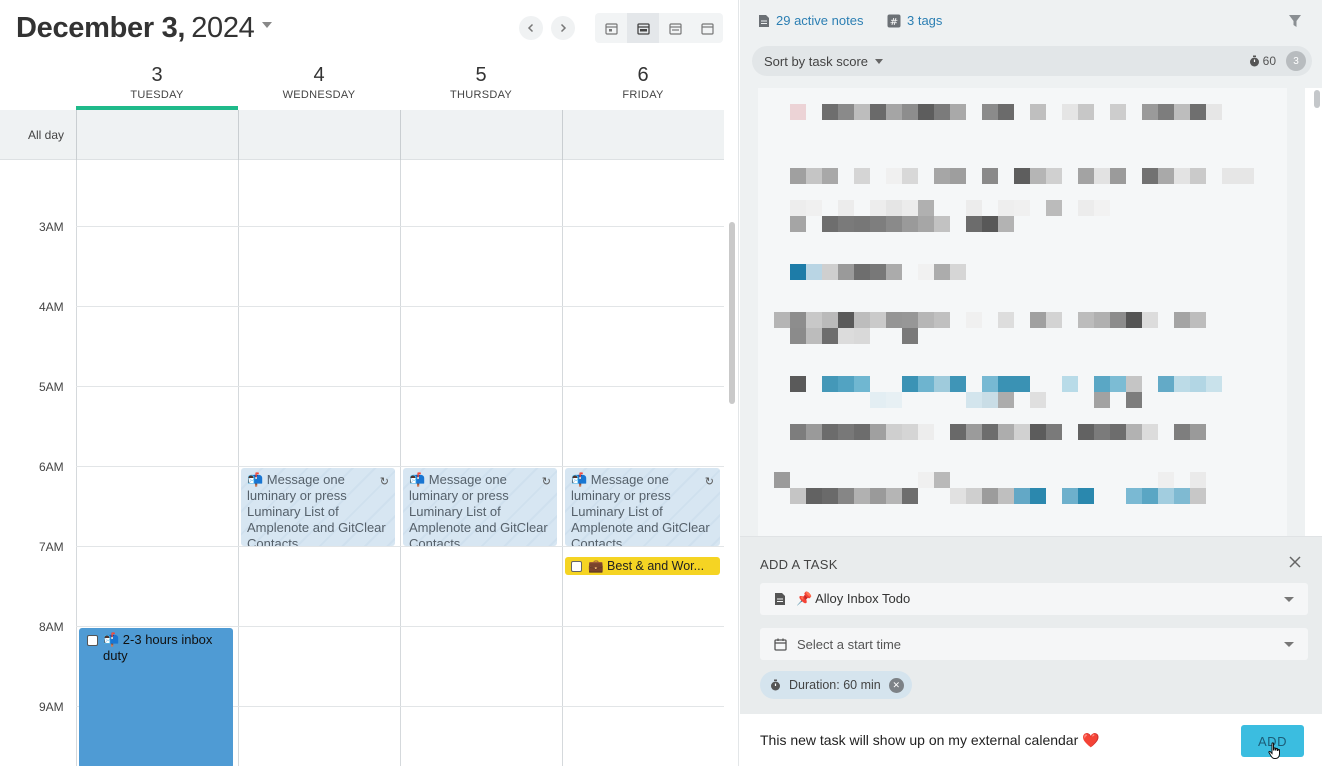 This screenshot has width=1322, height=766. What do you see at coordinates (158, 647) in the screenshot?
I see `event-title: 📬 2-3 hours inbox duty` at bounding box center [158, 647].